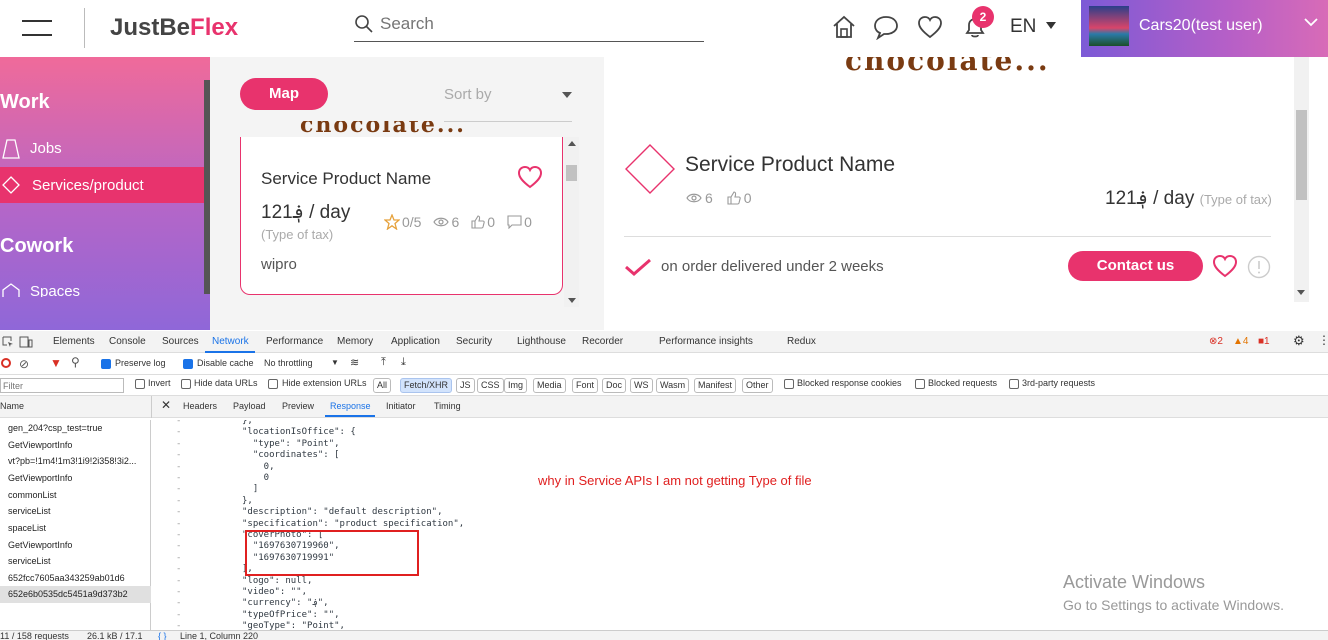 The height and width of the screenshot is (640, 1328). What do you see at coordinates (1240, 341) in the screenshot?
I see `warning-count: ▲4` at bounding box center [1240, 341].